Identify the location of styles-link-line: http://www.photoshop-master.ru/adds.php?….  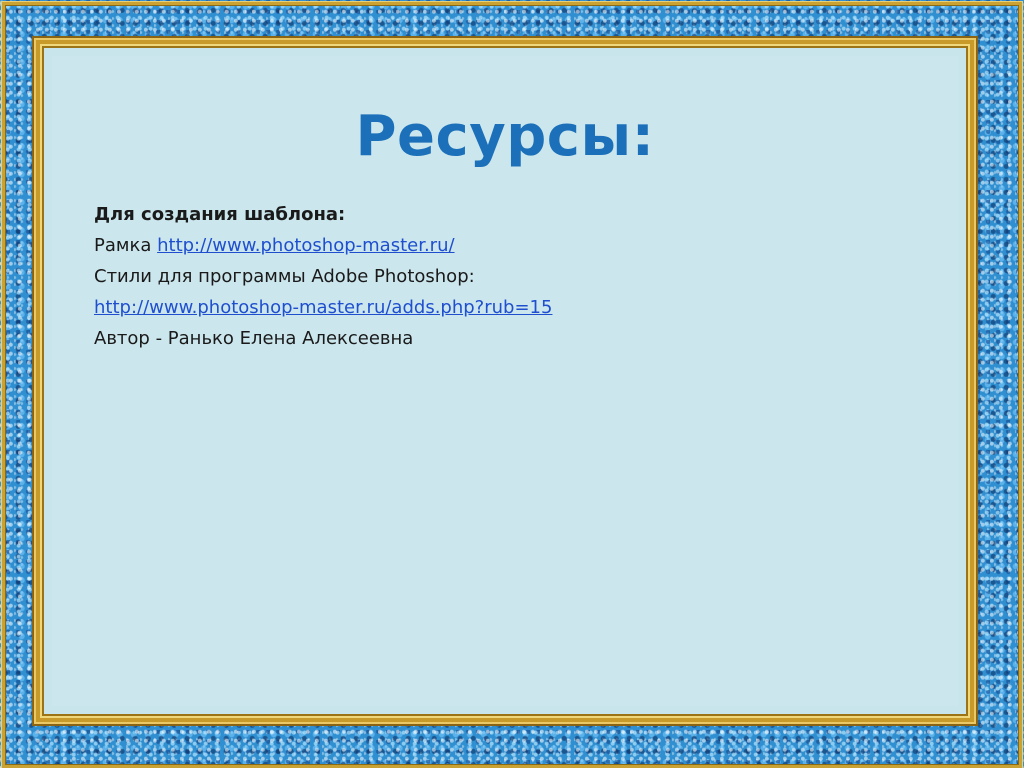
(323, 307).